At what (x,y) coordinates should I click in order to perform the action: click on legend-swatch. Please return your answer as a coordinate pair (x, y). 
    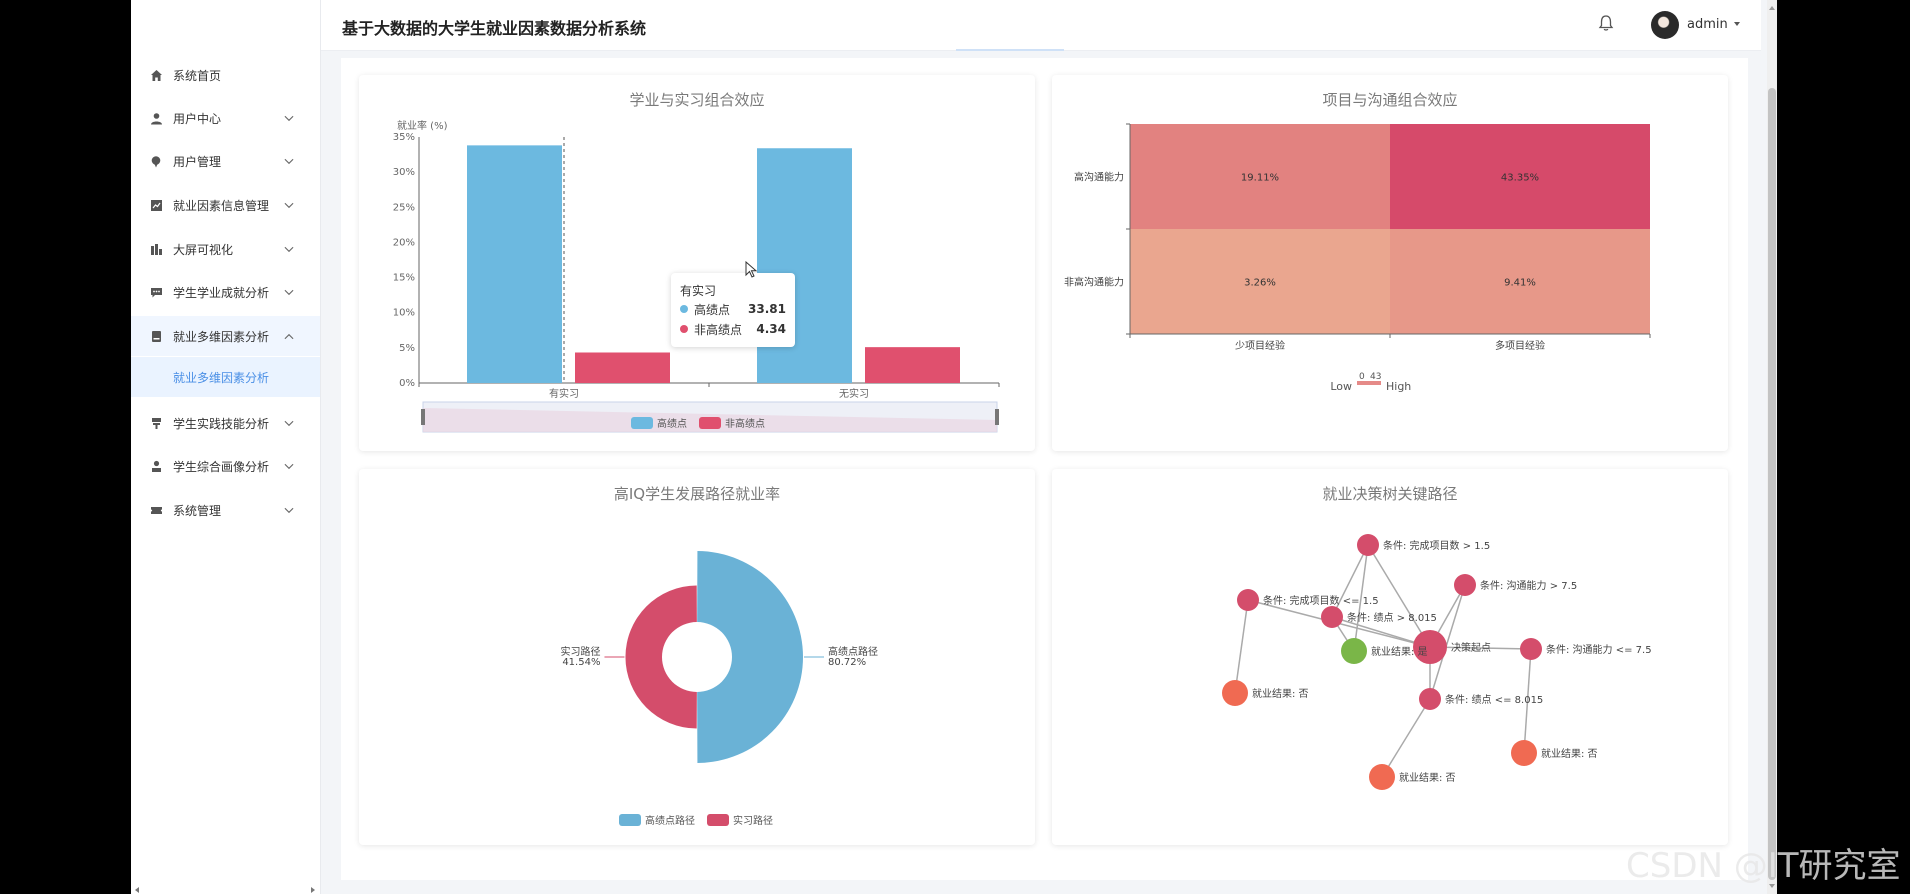
    Looking at the image, I should click on (718, 820).